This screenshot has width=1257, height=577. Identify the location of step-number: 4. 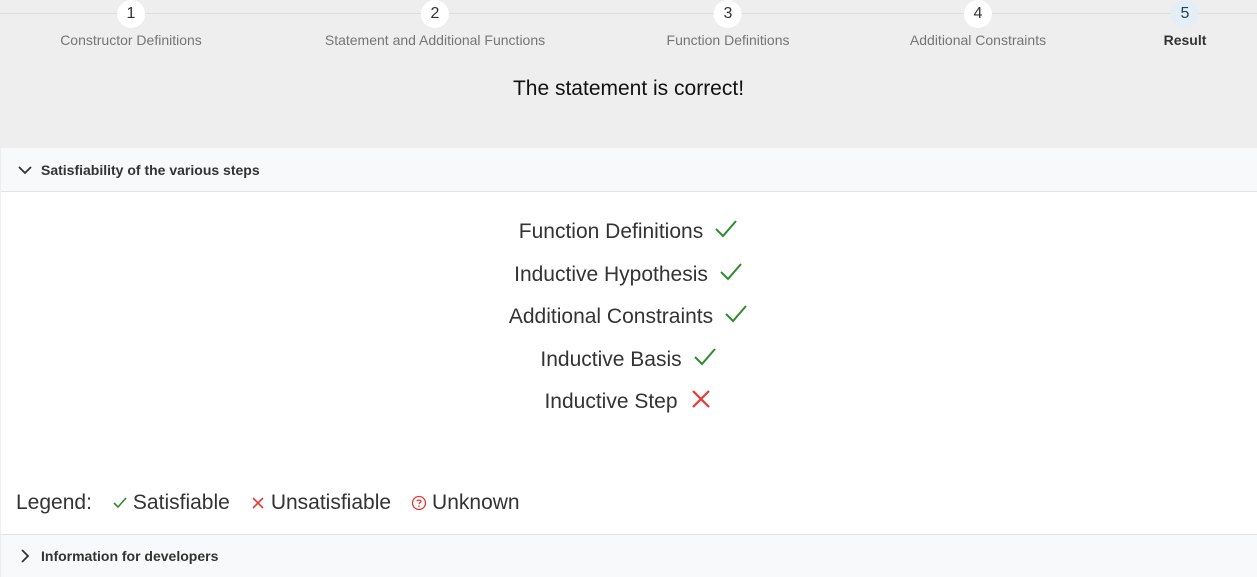
(978, 14).